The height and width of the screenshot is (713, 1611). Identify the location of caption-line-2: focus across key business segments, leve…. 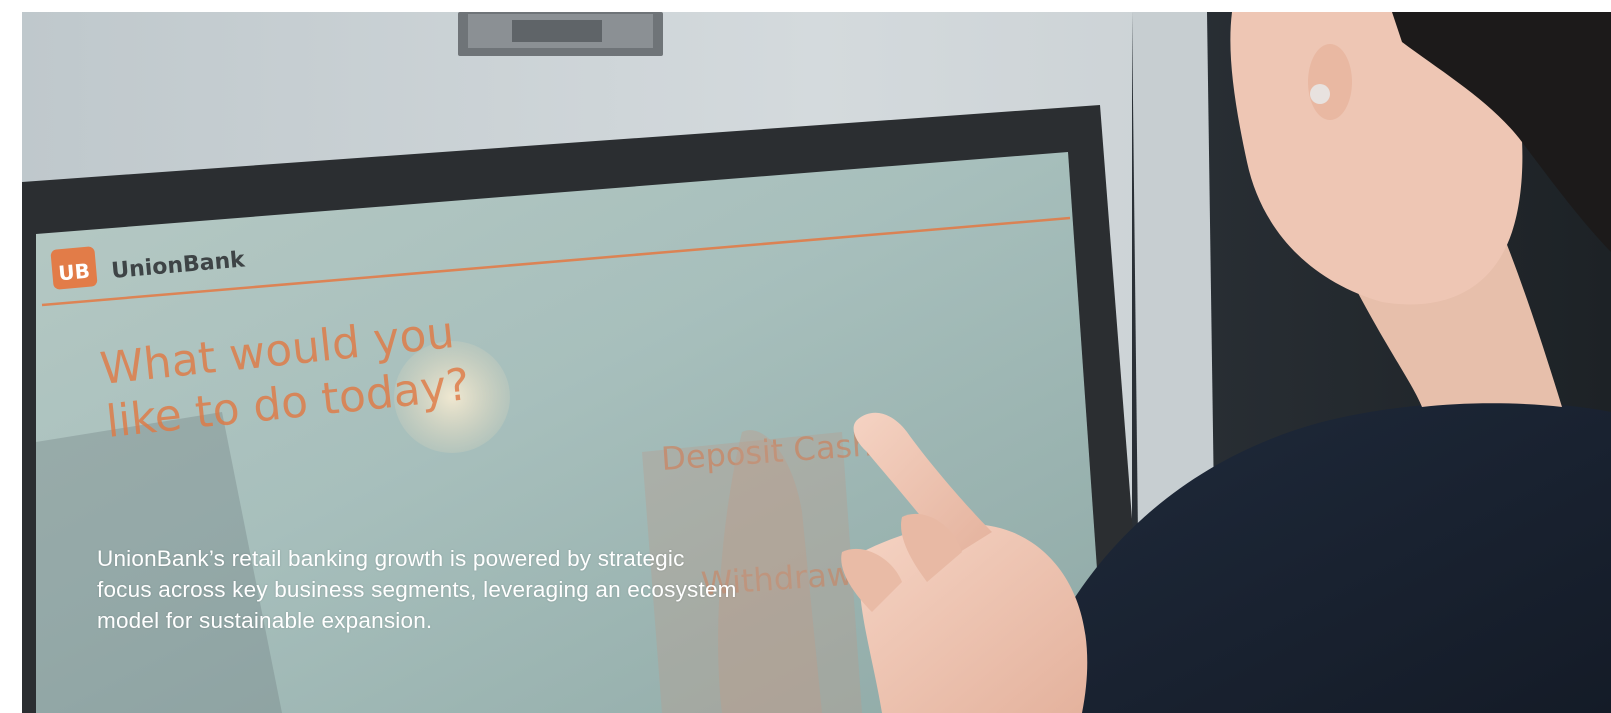
(417, 589).